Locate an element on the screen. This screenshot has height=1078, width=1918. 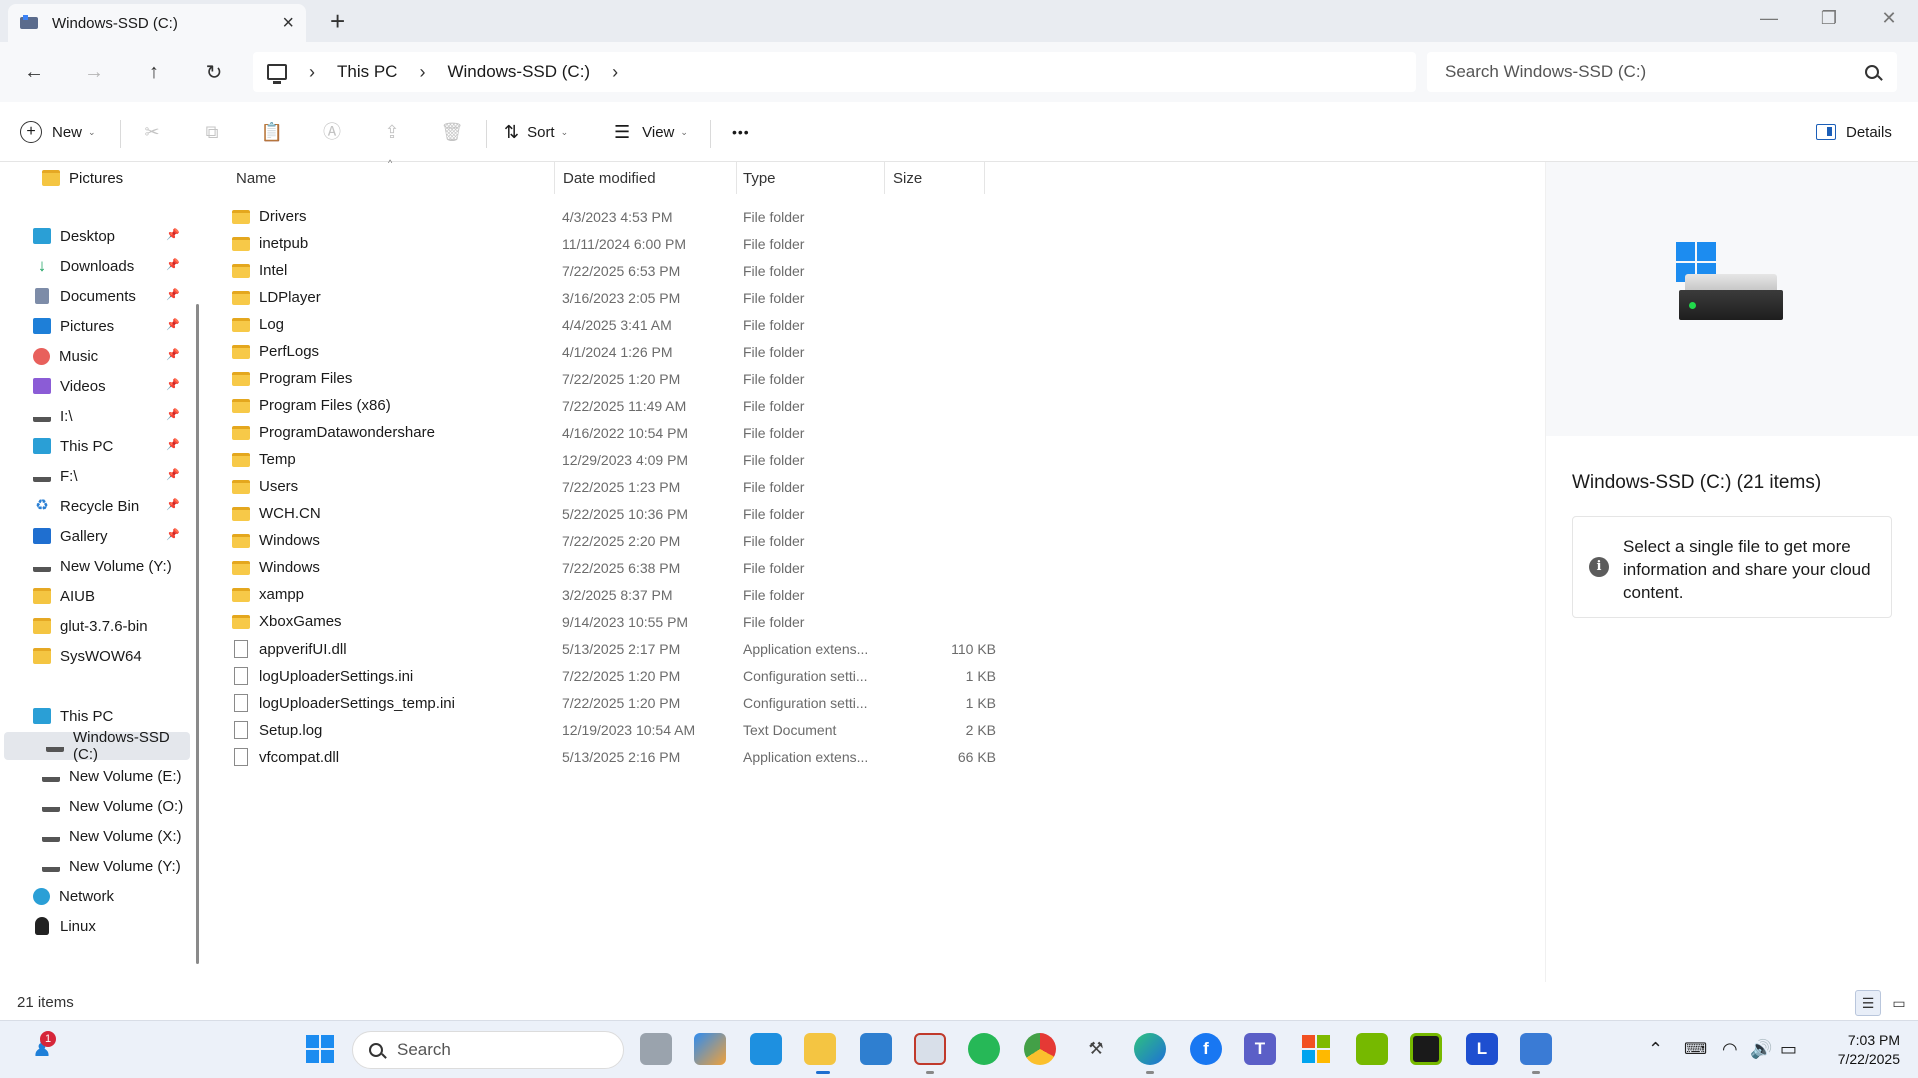
file-row: Drivers 4/3/2023 4:53 PM File folder is located at coordinates (622, 217).